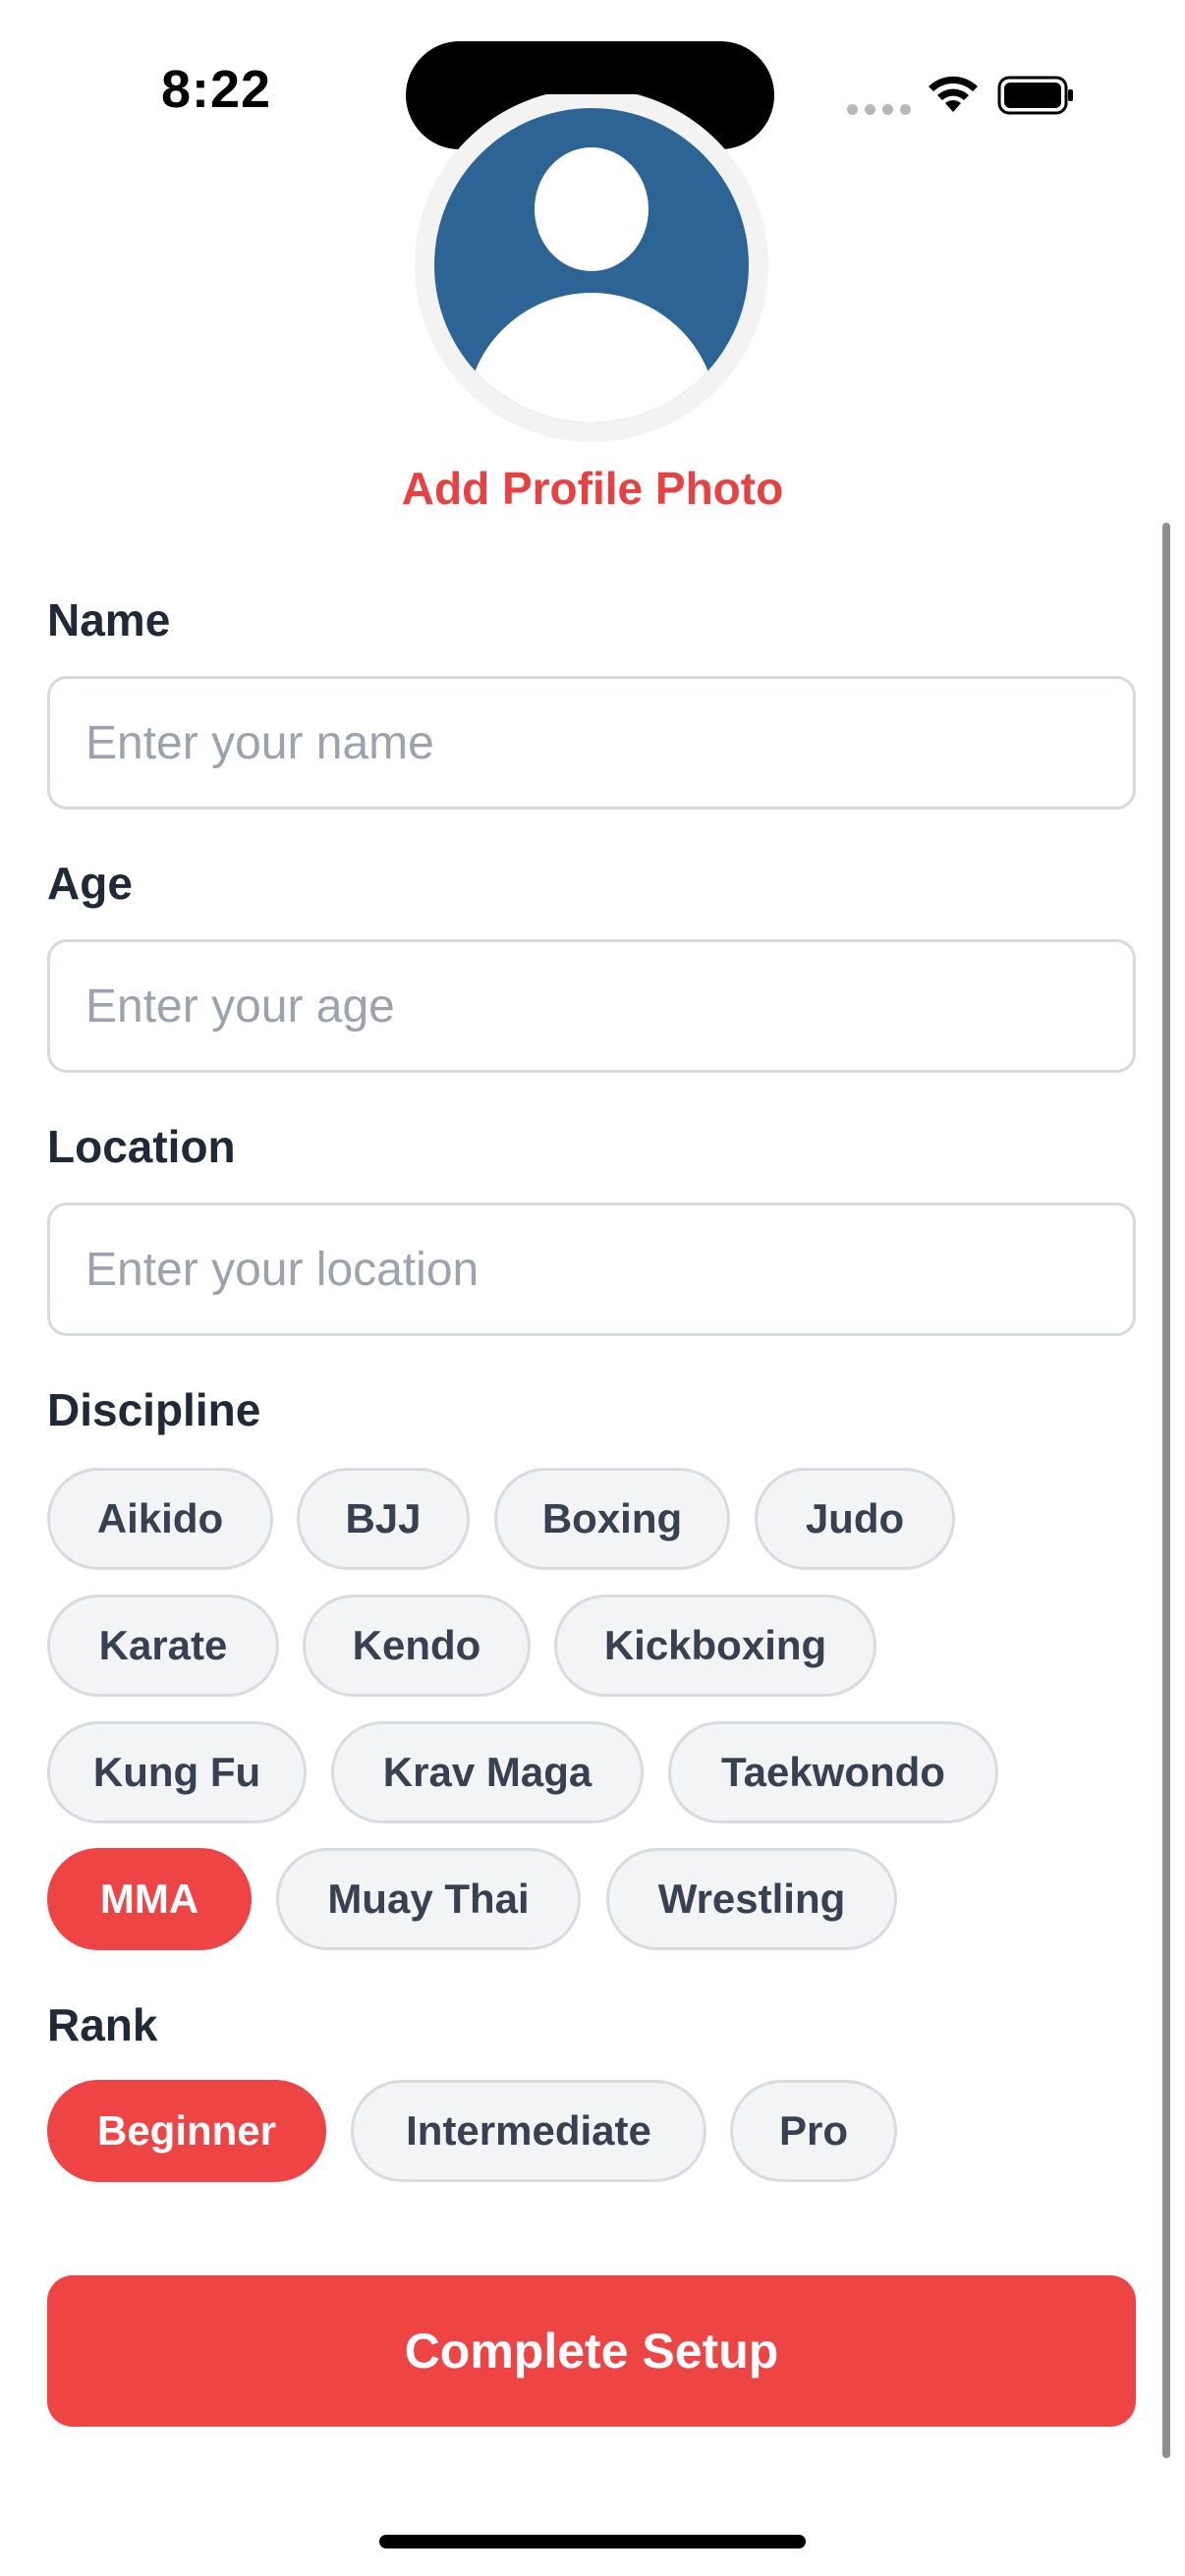 The width and height of the screenshot is (1185, 2576). Describe the element at coordinates (528, 2131) in the screenshot. I see `rank-chip-intermediate: Intermediate` at that location.